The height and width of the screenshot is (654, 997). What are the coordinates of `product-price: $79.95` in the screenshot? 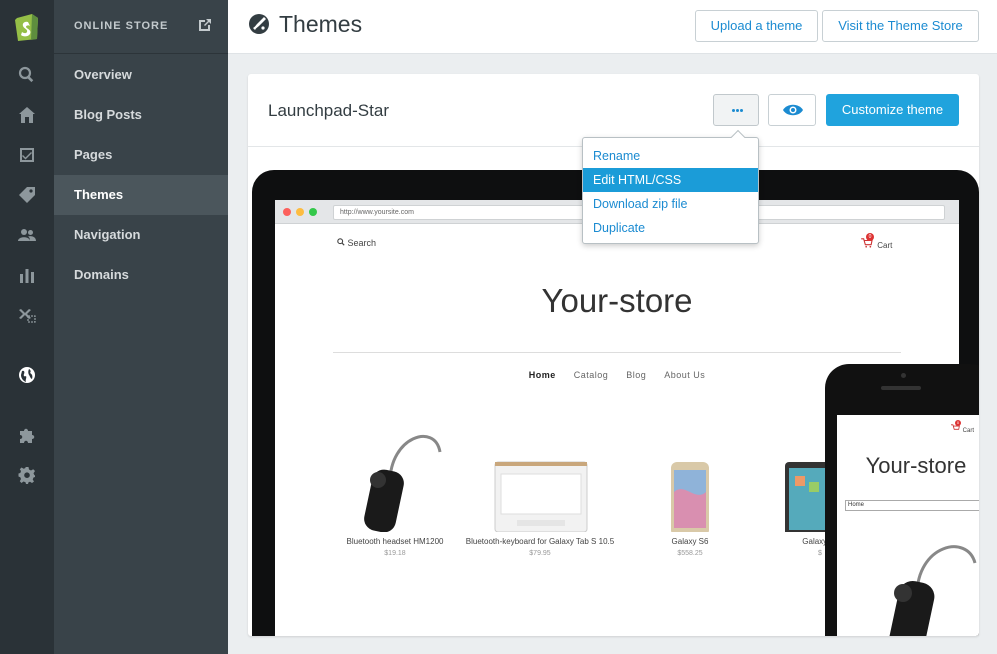 It's located at (540, 553).